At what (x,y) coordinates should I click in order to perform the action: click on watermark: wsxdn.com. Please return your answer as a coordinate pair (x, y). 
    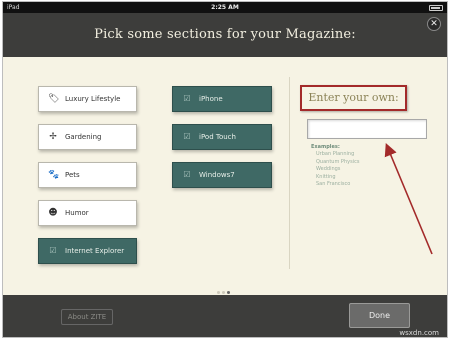
    Looking at the image, I should click on (419, 333).